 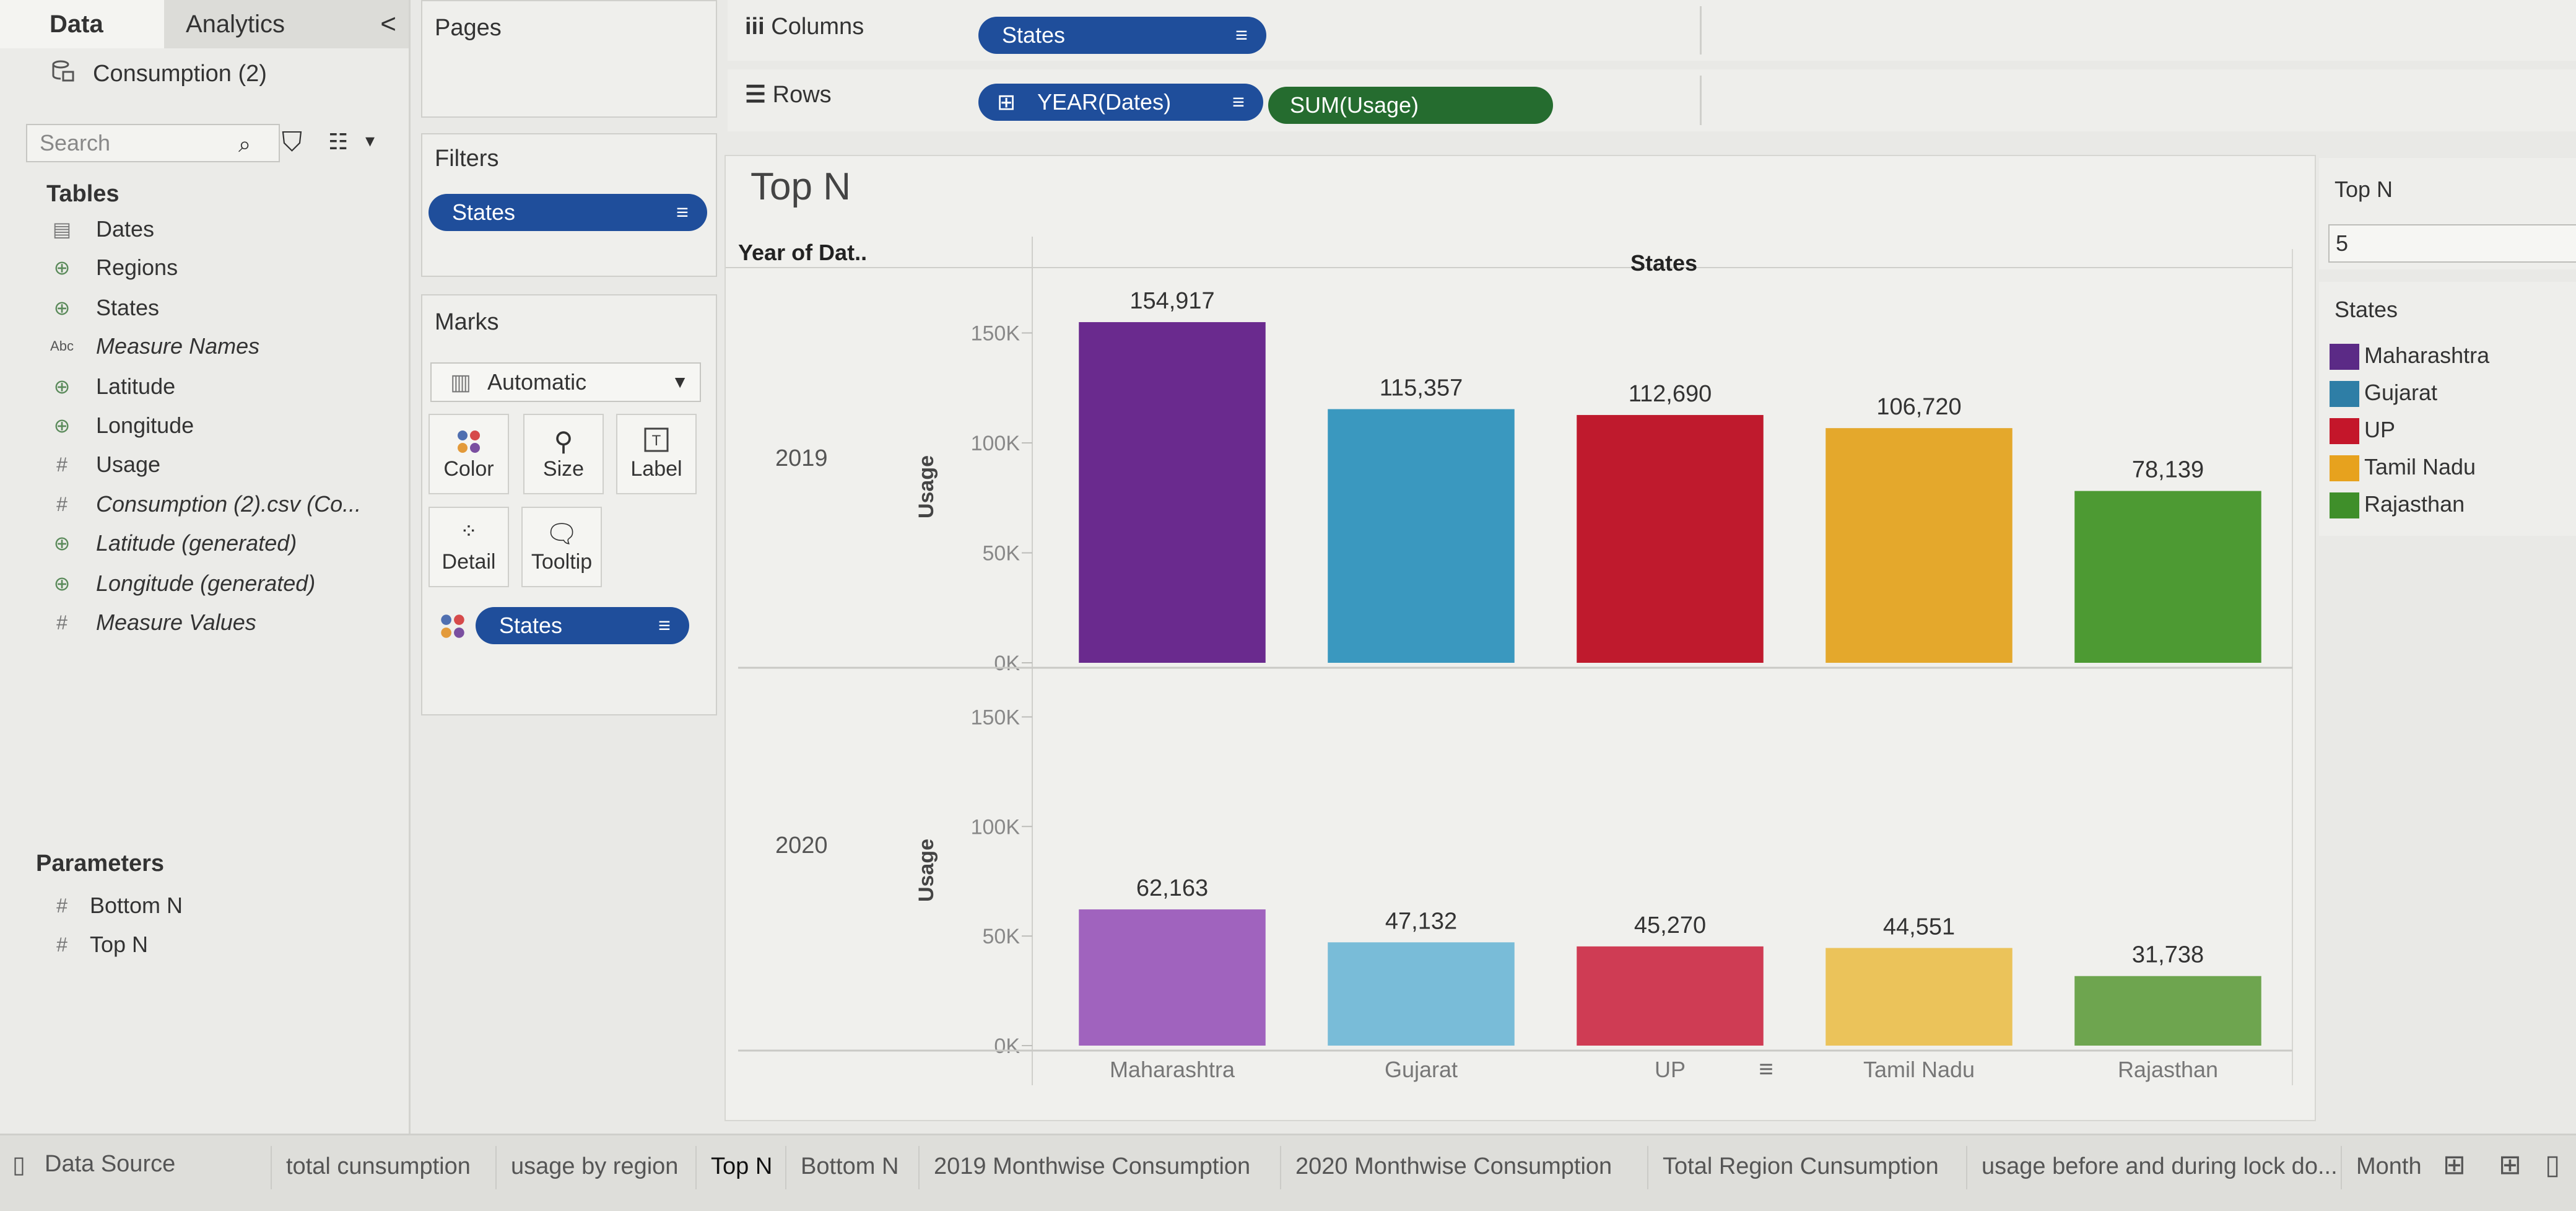 I want to click on field-label: Longitude, so click(x=145, y=425).